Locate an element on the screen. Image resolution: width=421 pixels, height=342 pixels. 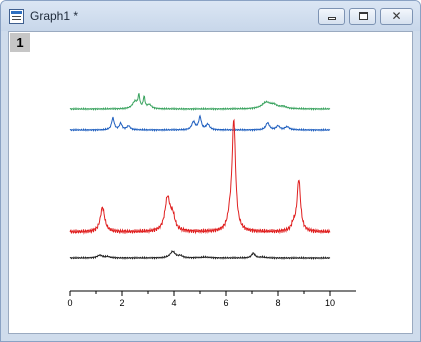
trace-green is located at coordinates (200, 102).